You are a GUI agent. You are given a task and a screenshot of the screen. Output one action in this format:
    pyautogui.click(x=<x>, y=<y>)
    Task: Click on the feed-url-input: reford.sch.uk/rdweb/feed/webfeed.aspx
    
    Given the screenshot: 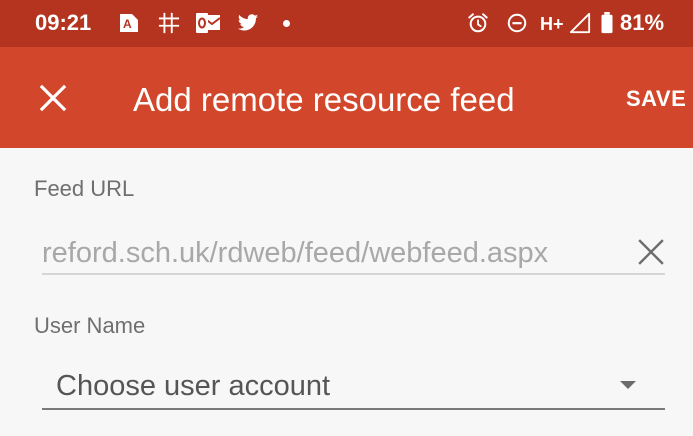 What is the action you would take?
    pyautogui.click(x=329, y=253)
    